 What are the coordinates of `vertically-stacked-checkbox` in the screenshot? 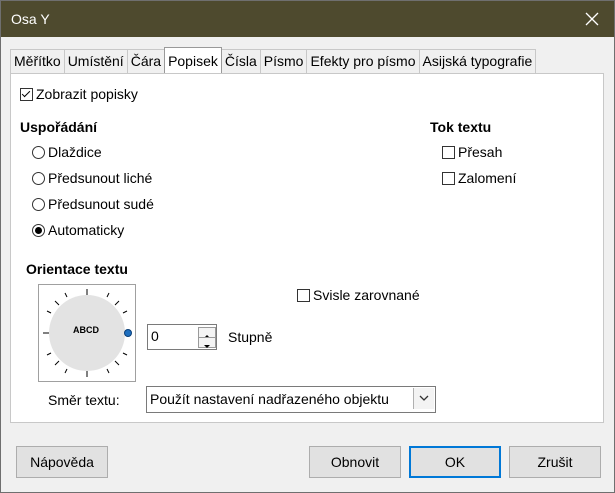 It's located at (303, 295).